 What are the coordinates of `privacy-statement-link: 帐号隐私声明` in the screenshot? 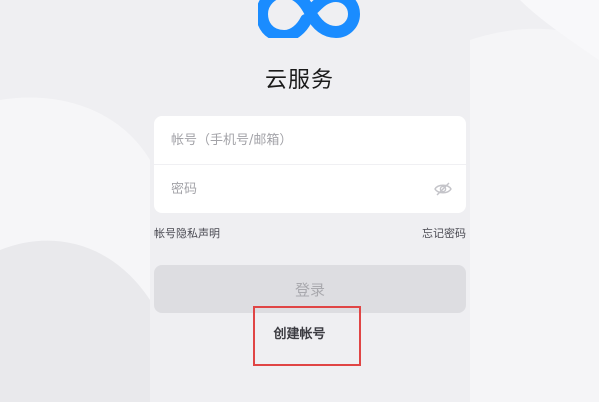 It's located at (187, 233).